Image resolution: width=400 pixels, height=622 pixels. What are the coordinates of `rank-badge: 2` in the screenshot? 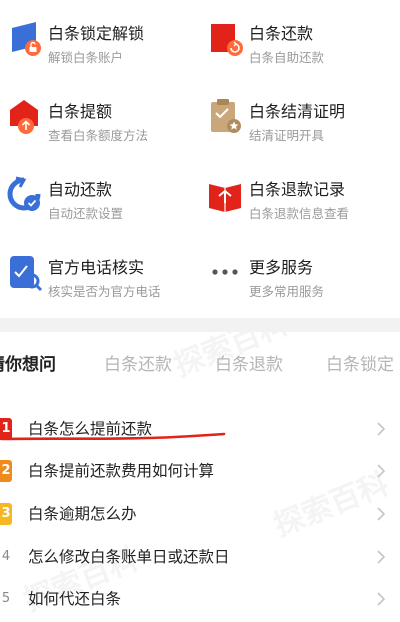 It's located at (6, 471).